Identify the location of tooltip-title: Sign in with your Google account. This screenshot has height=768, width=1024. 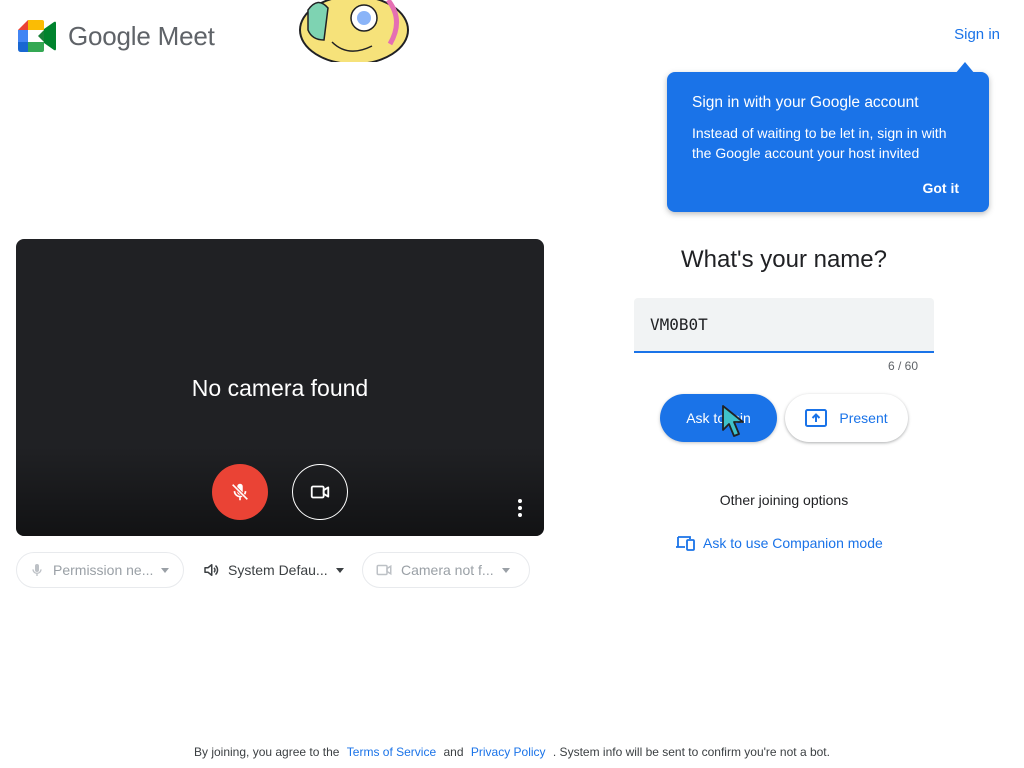
(805, 102).